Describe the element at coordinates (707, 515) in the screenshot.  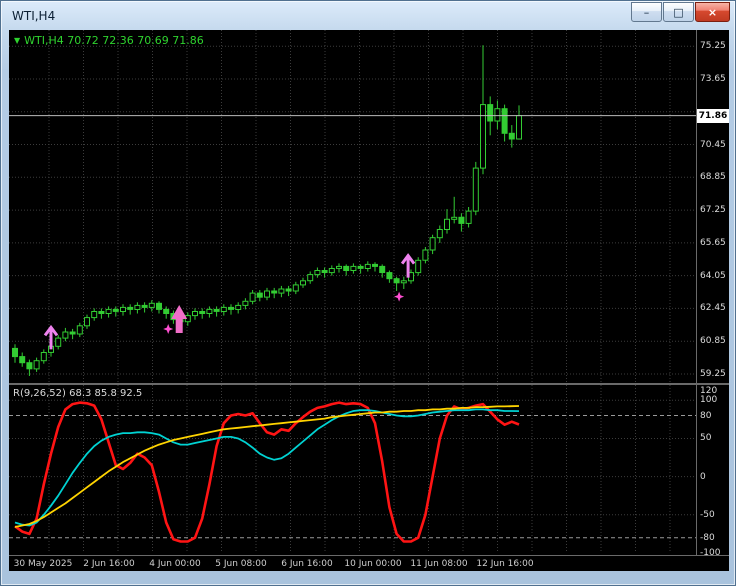
I see `indicator-axis-label: -50` at that location.